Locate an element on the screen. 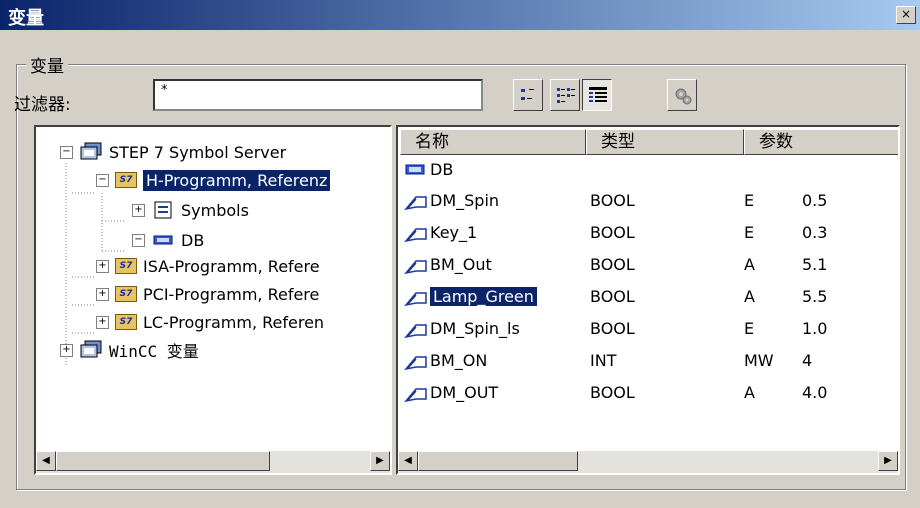  list-item-variable: DM_Spin BOOL E 0.5 is located at coordinates (651, 201).